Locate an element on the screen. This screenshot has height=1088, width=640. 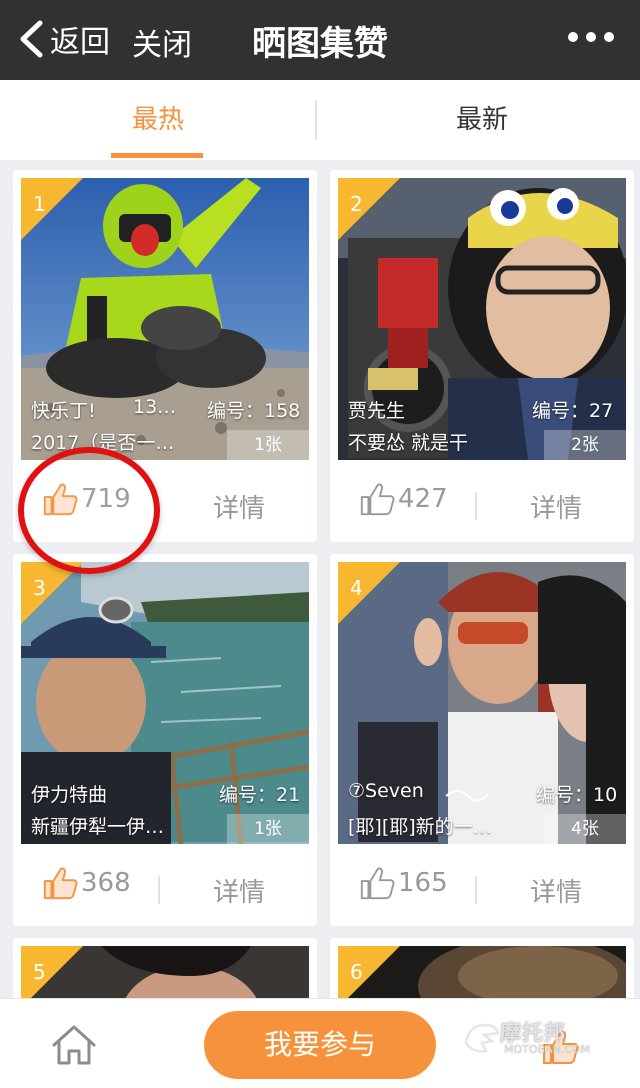
like-button: 165 is located at coordinates (403, 883).